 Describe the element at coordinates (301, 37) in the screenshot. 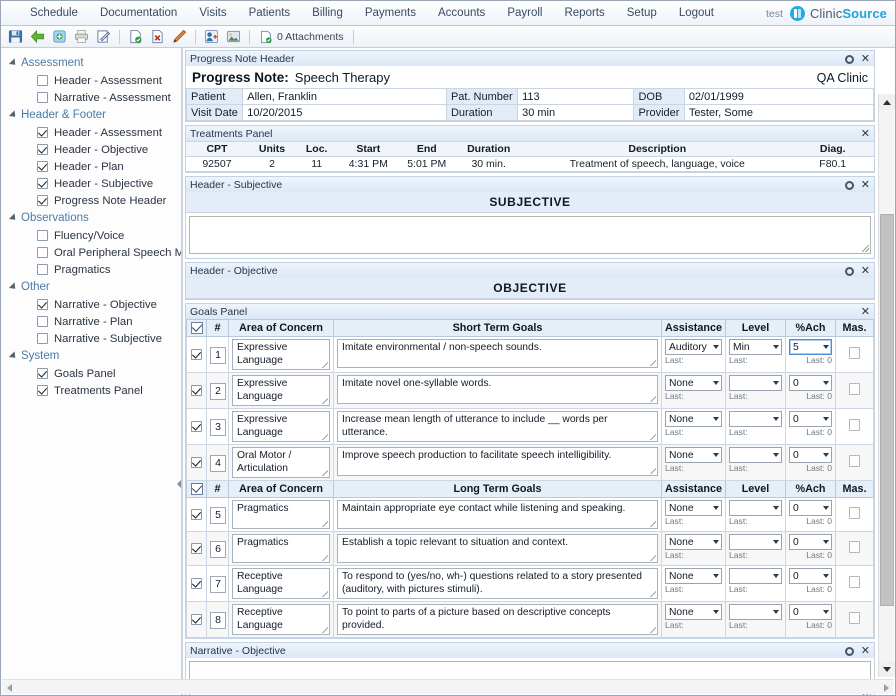

I see `attachments-button: 0 Attachments` at that location.